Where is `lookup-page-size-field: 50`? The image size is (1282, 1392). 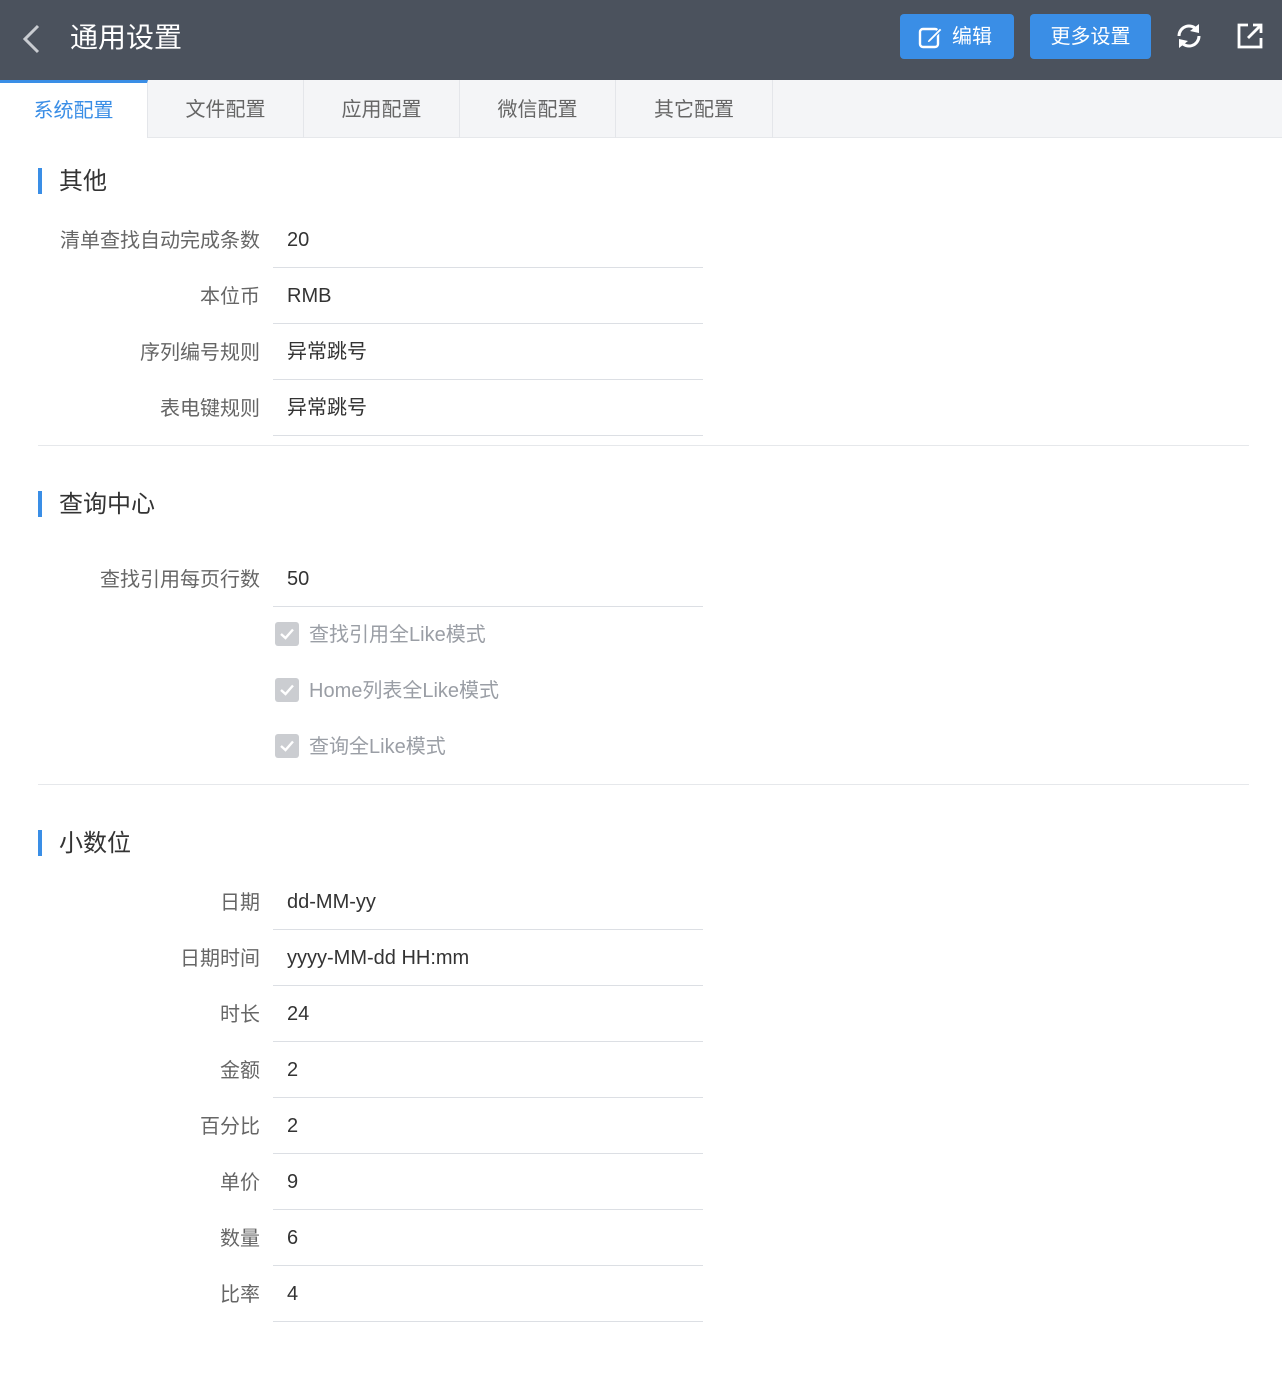
lookup-page-size-field: 50 is located at coordinates (488, 579).